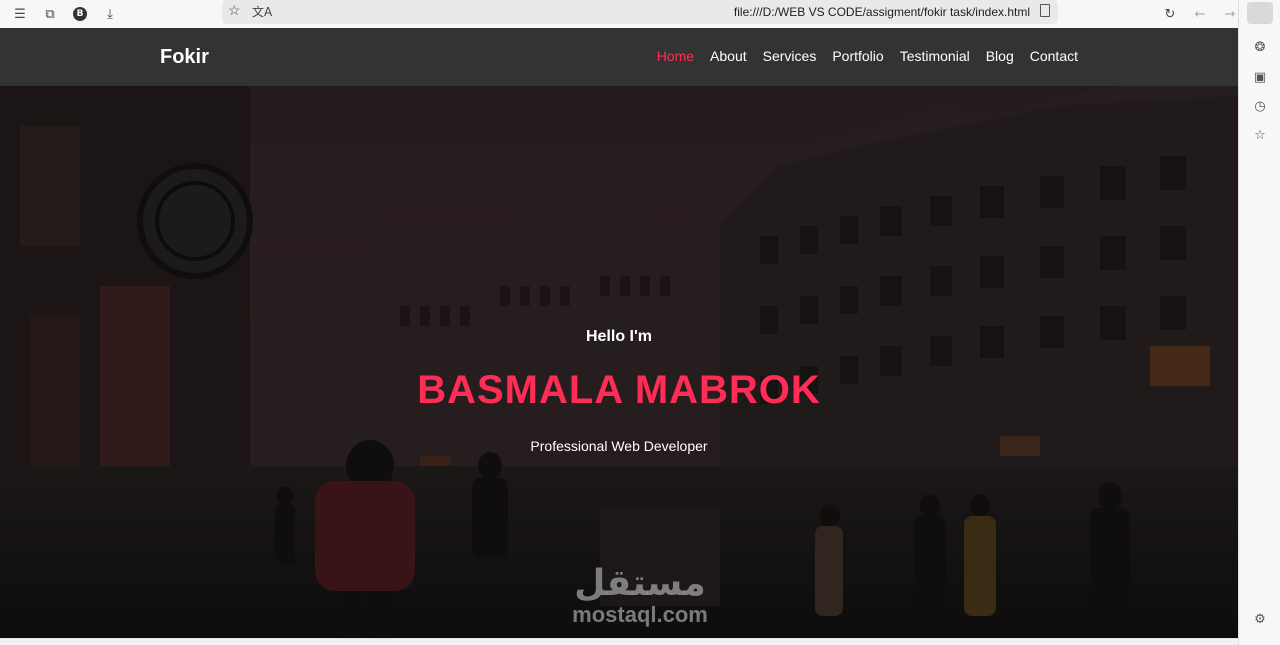 This screenshot has width=1280, height=645. I want to click on page-info-icon, so click(1045, 10).